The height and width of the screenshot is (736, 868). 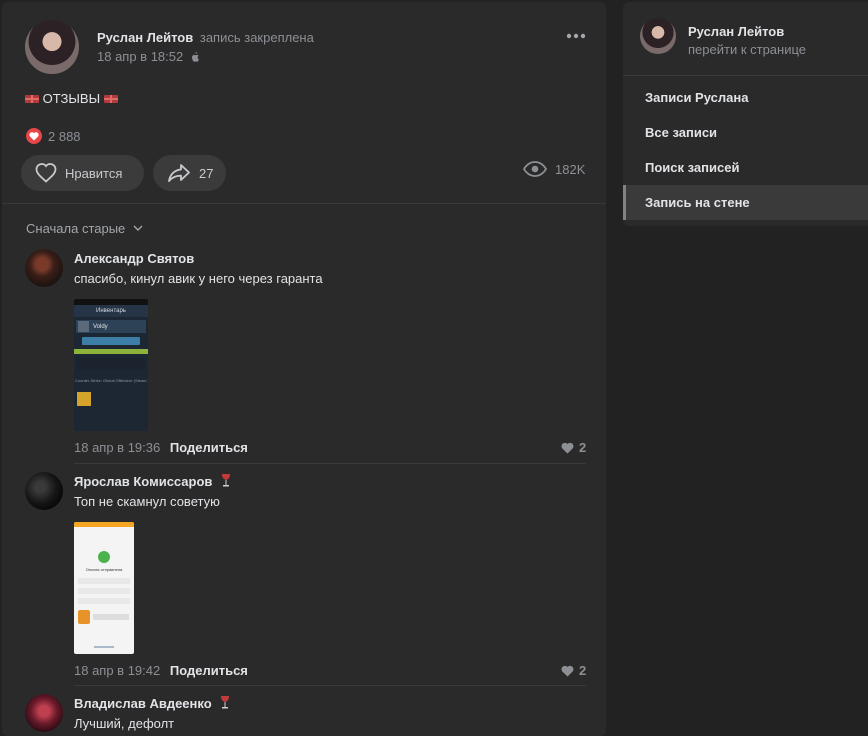 What do you see at coordinates (745, 167) in the screenshot?
I see `sidebar-item-search-posts: Поиск записей` at bounding box center [745, 167].